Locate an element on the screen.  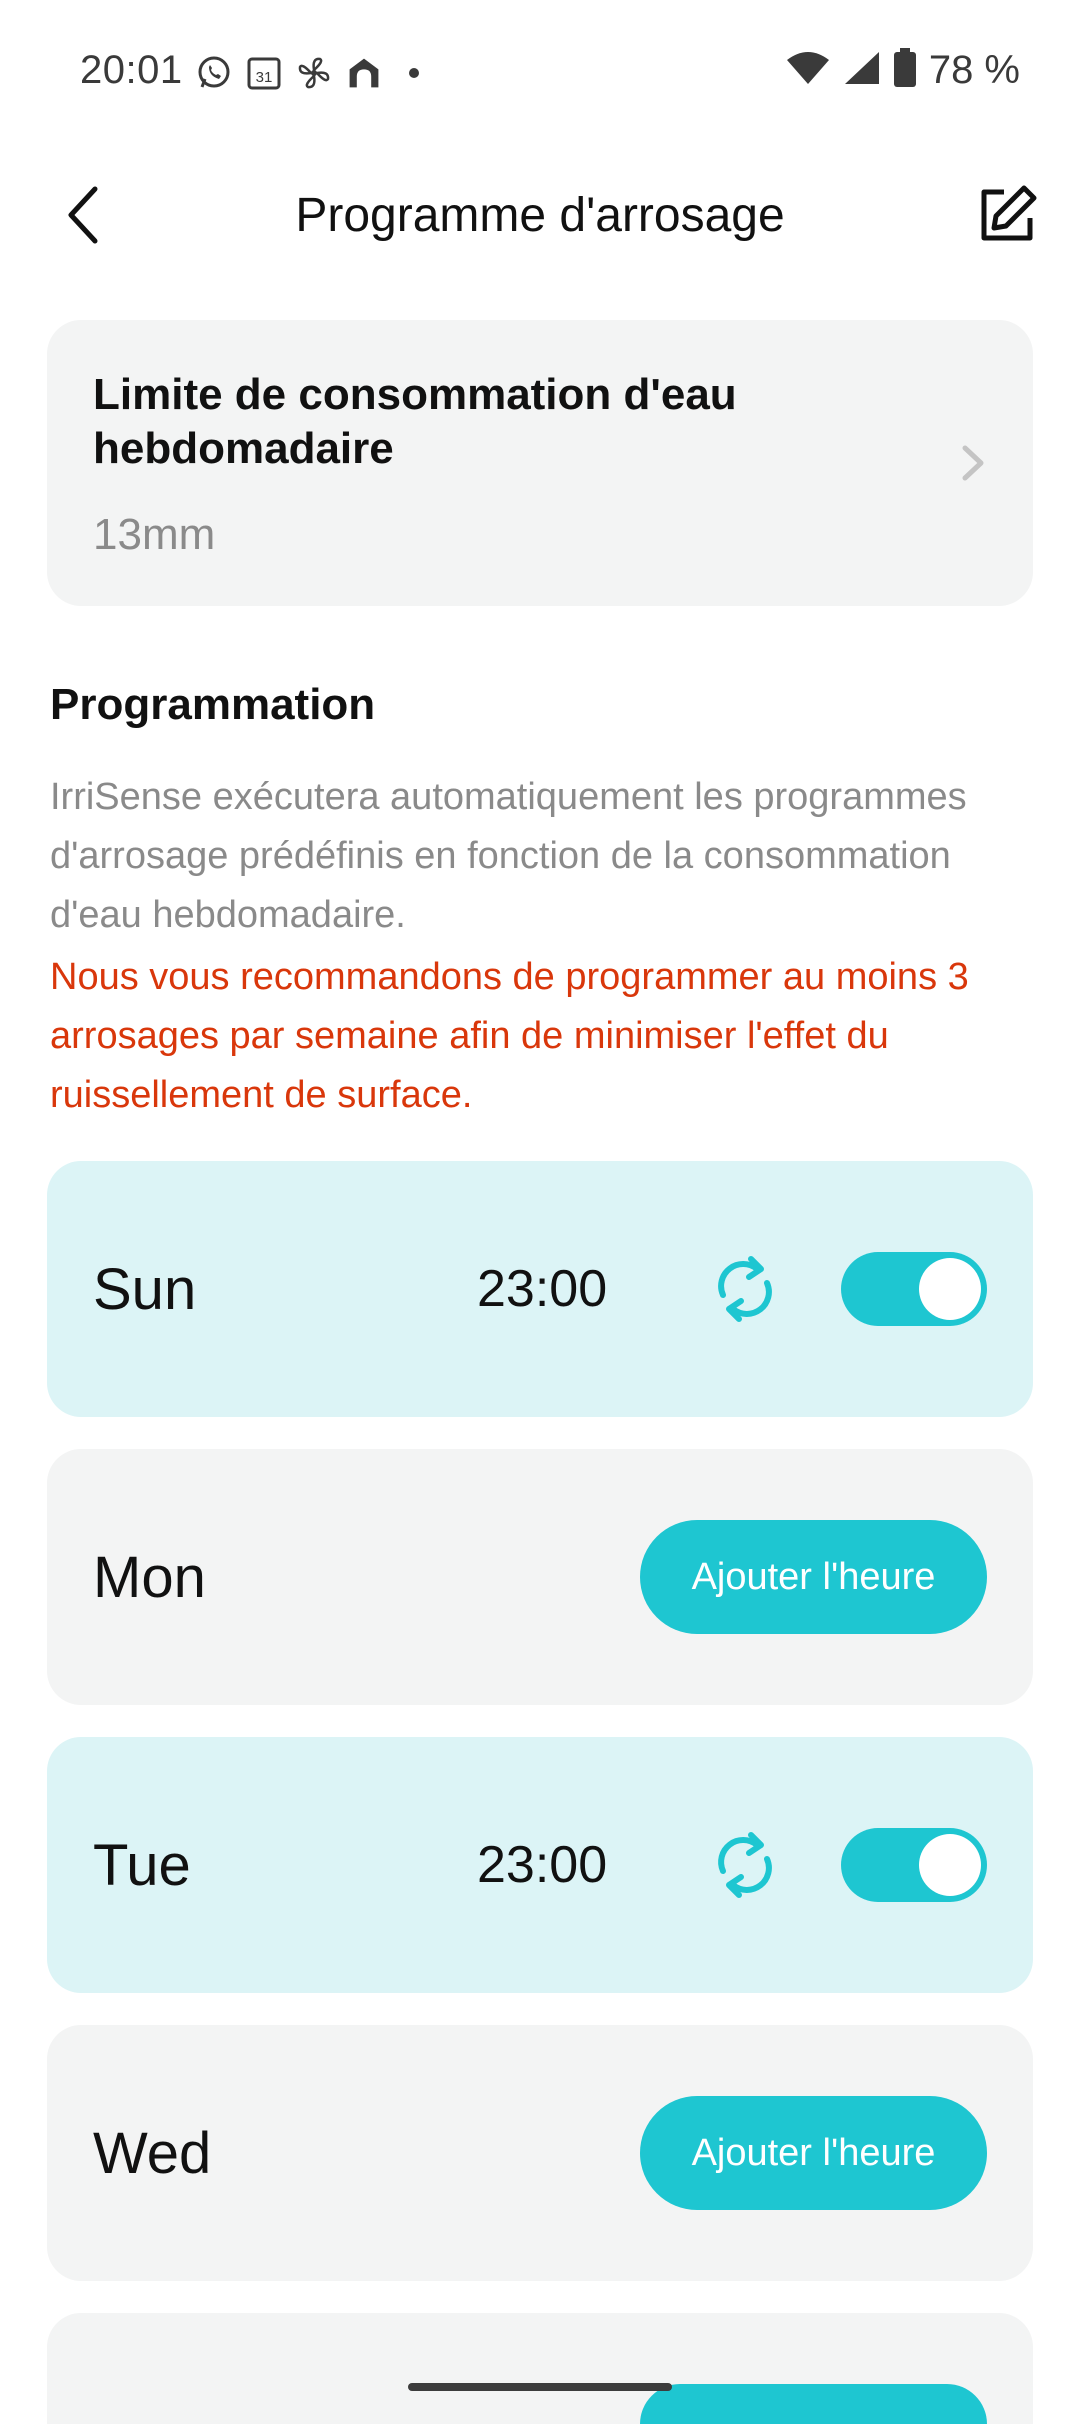
weekly-limit-value: 13mm is located at coordinates (154, 534).